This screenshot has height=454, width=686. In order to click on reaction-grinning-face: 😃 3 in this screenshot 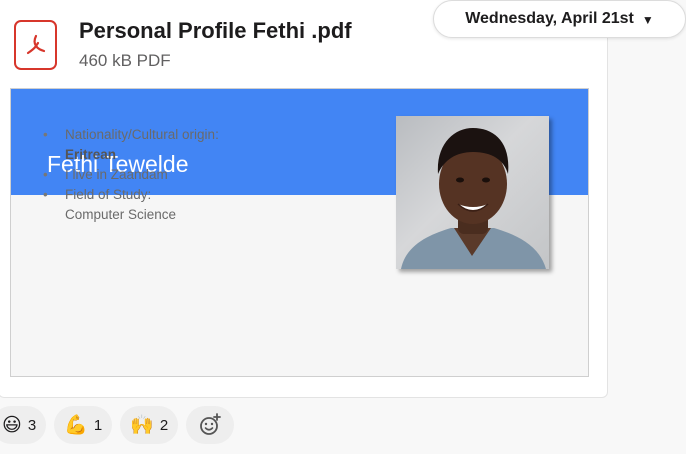, I will do `click(23, 425)`.